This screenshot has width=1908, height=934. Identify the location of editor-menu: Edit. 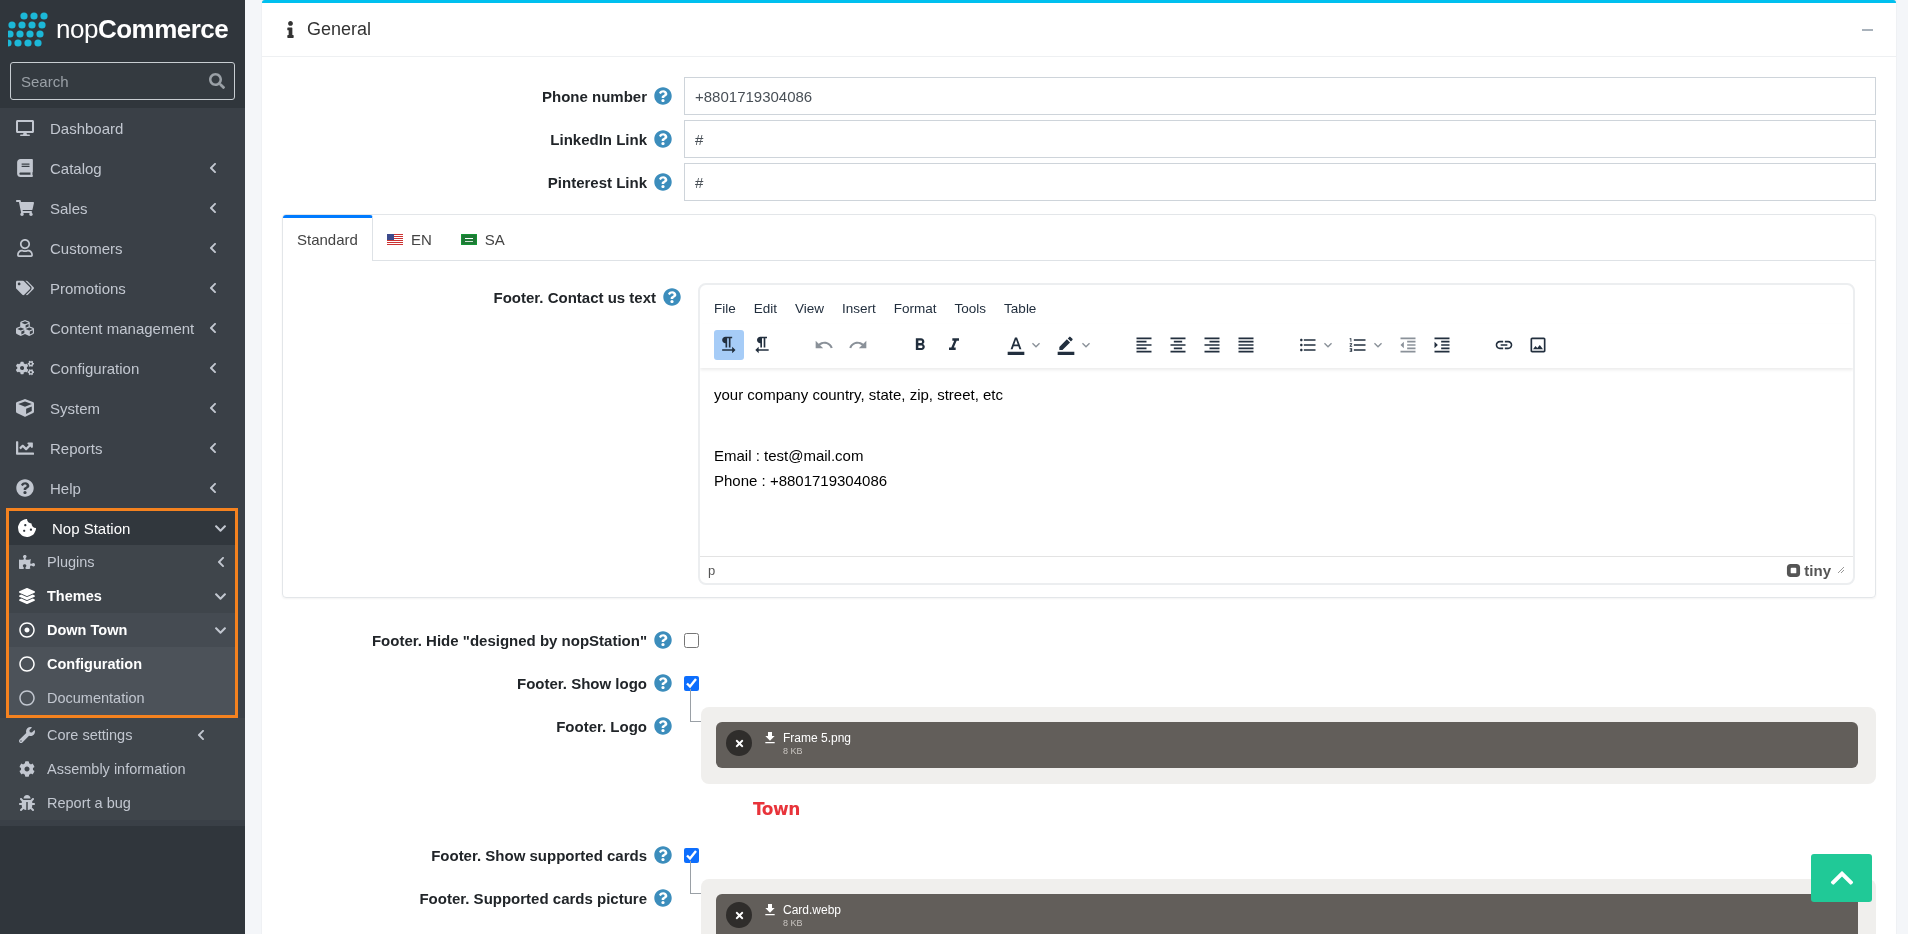
(765, 308).